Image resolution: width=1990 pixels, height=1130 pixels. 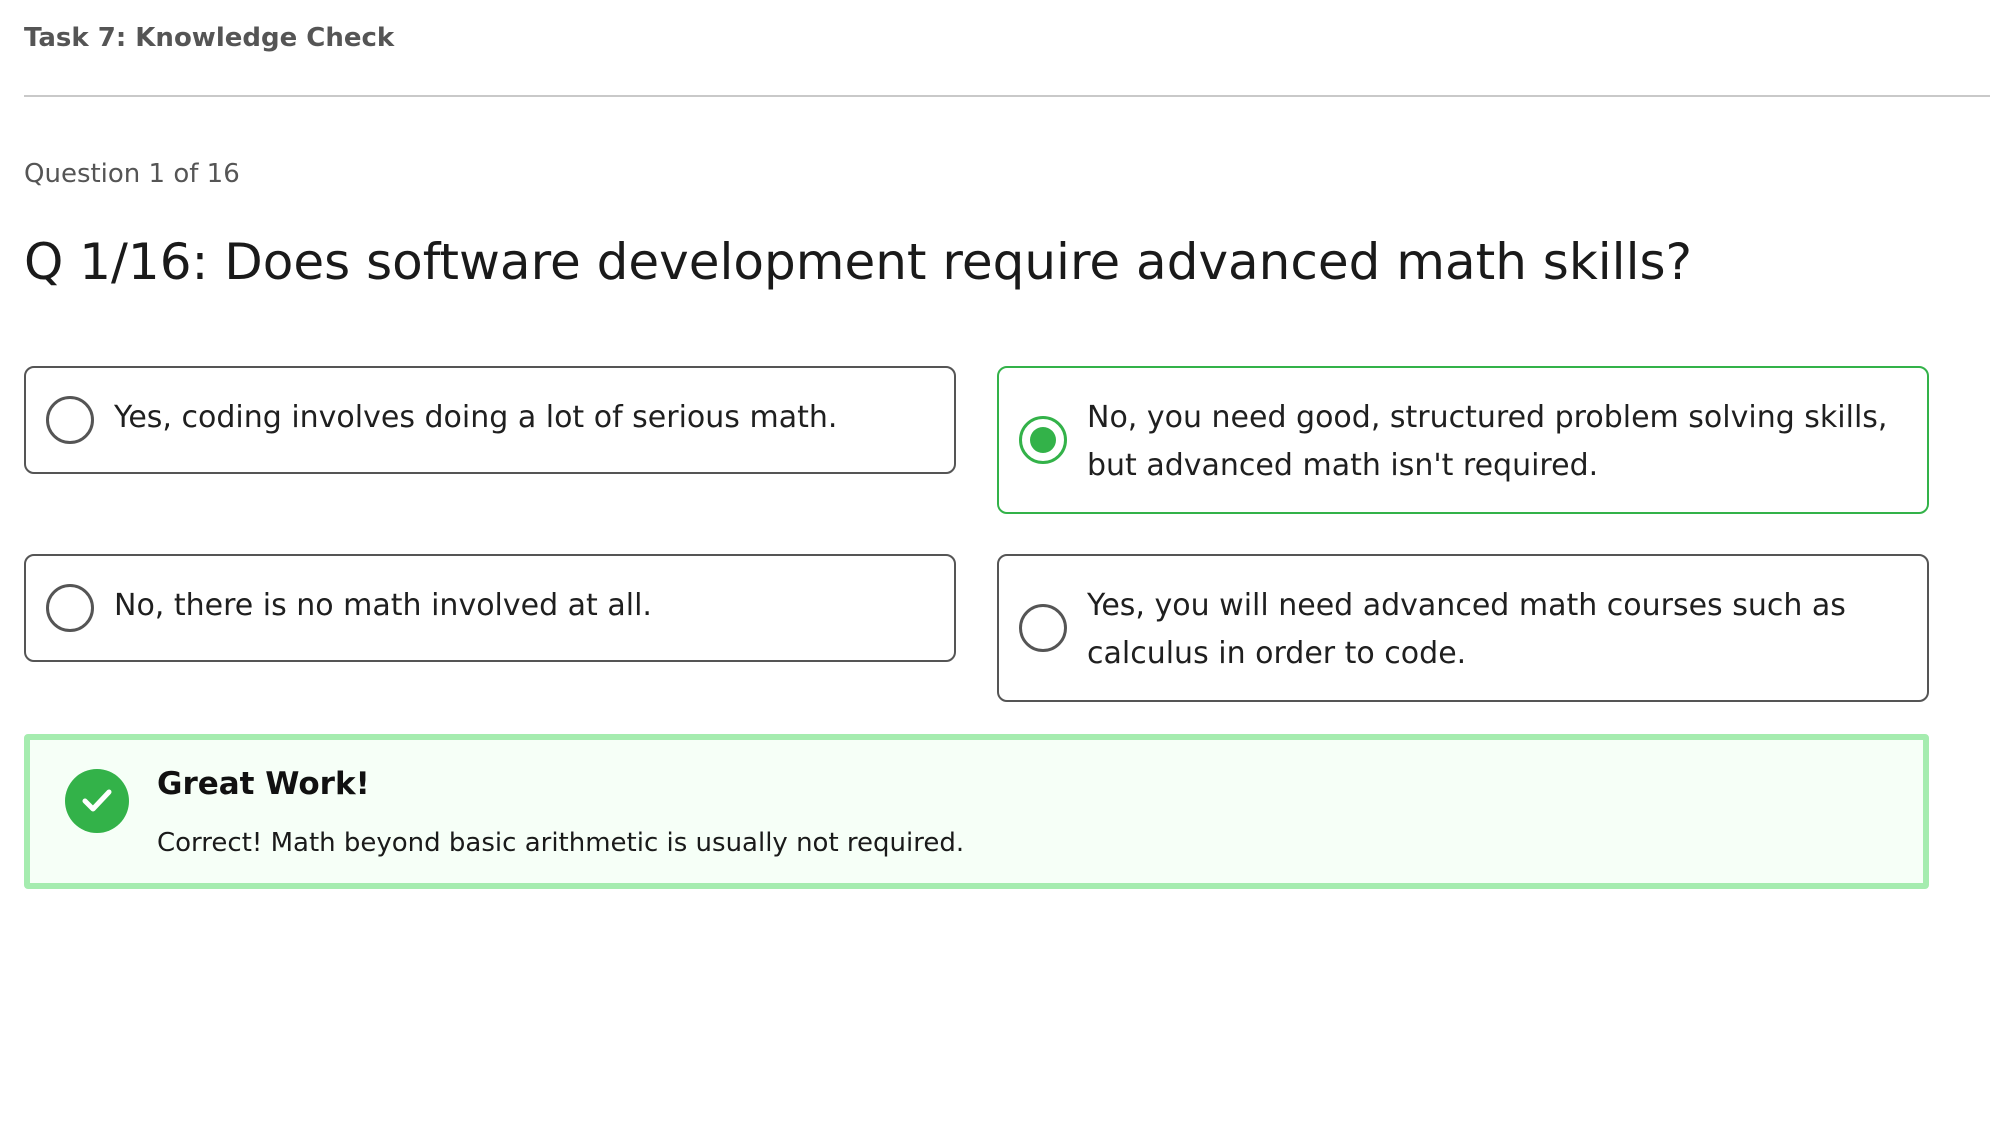 I want to click on check-circle-icon, so click(x=97, y=801).